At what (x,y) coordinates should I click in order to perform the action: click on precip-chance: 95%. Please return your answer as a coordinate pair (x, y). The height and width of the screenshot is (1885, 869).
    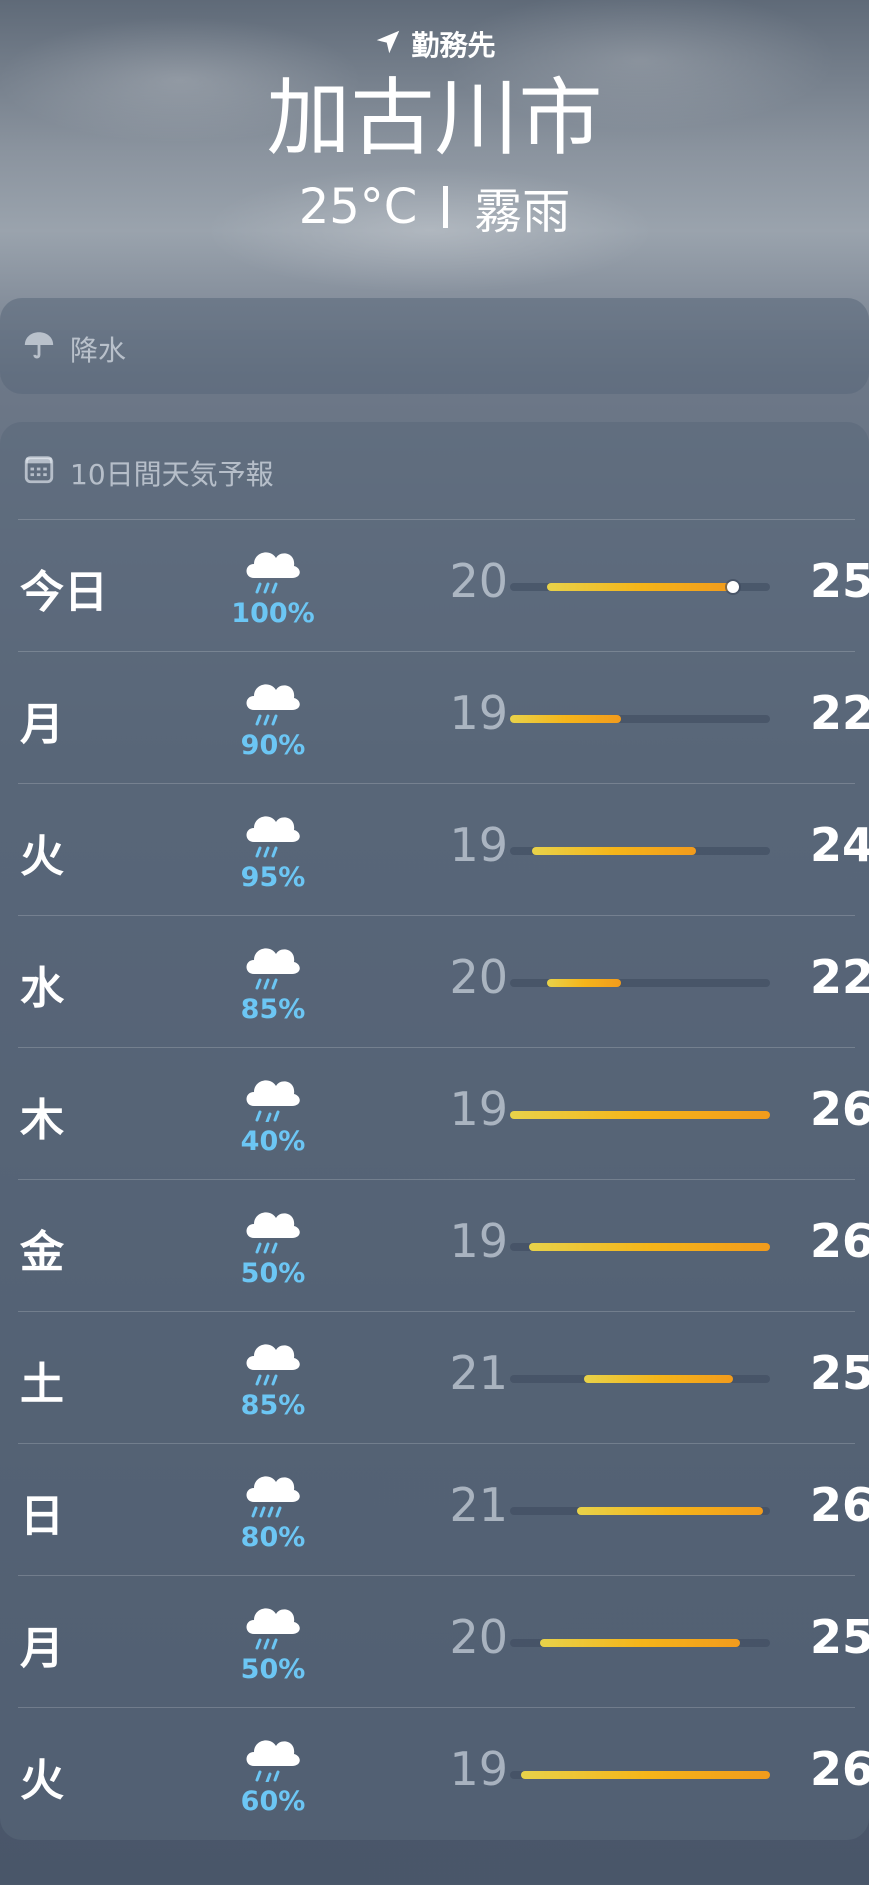
    Looking at the image, I should click on (273, 877).